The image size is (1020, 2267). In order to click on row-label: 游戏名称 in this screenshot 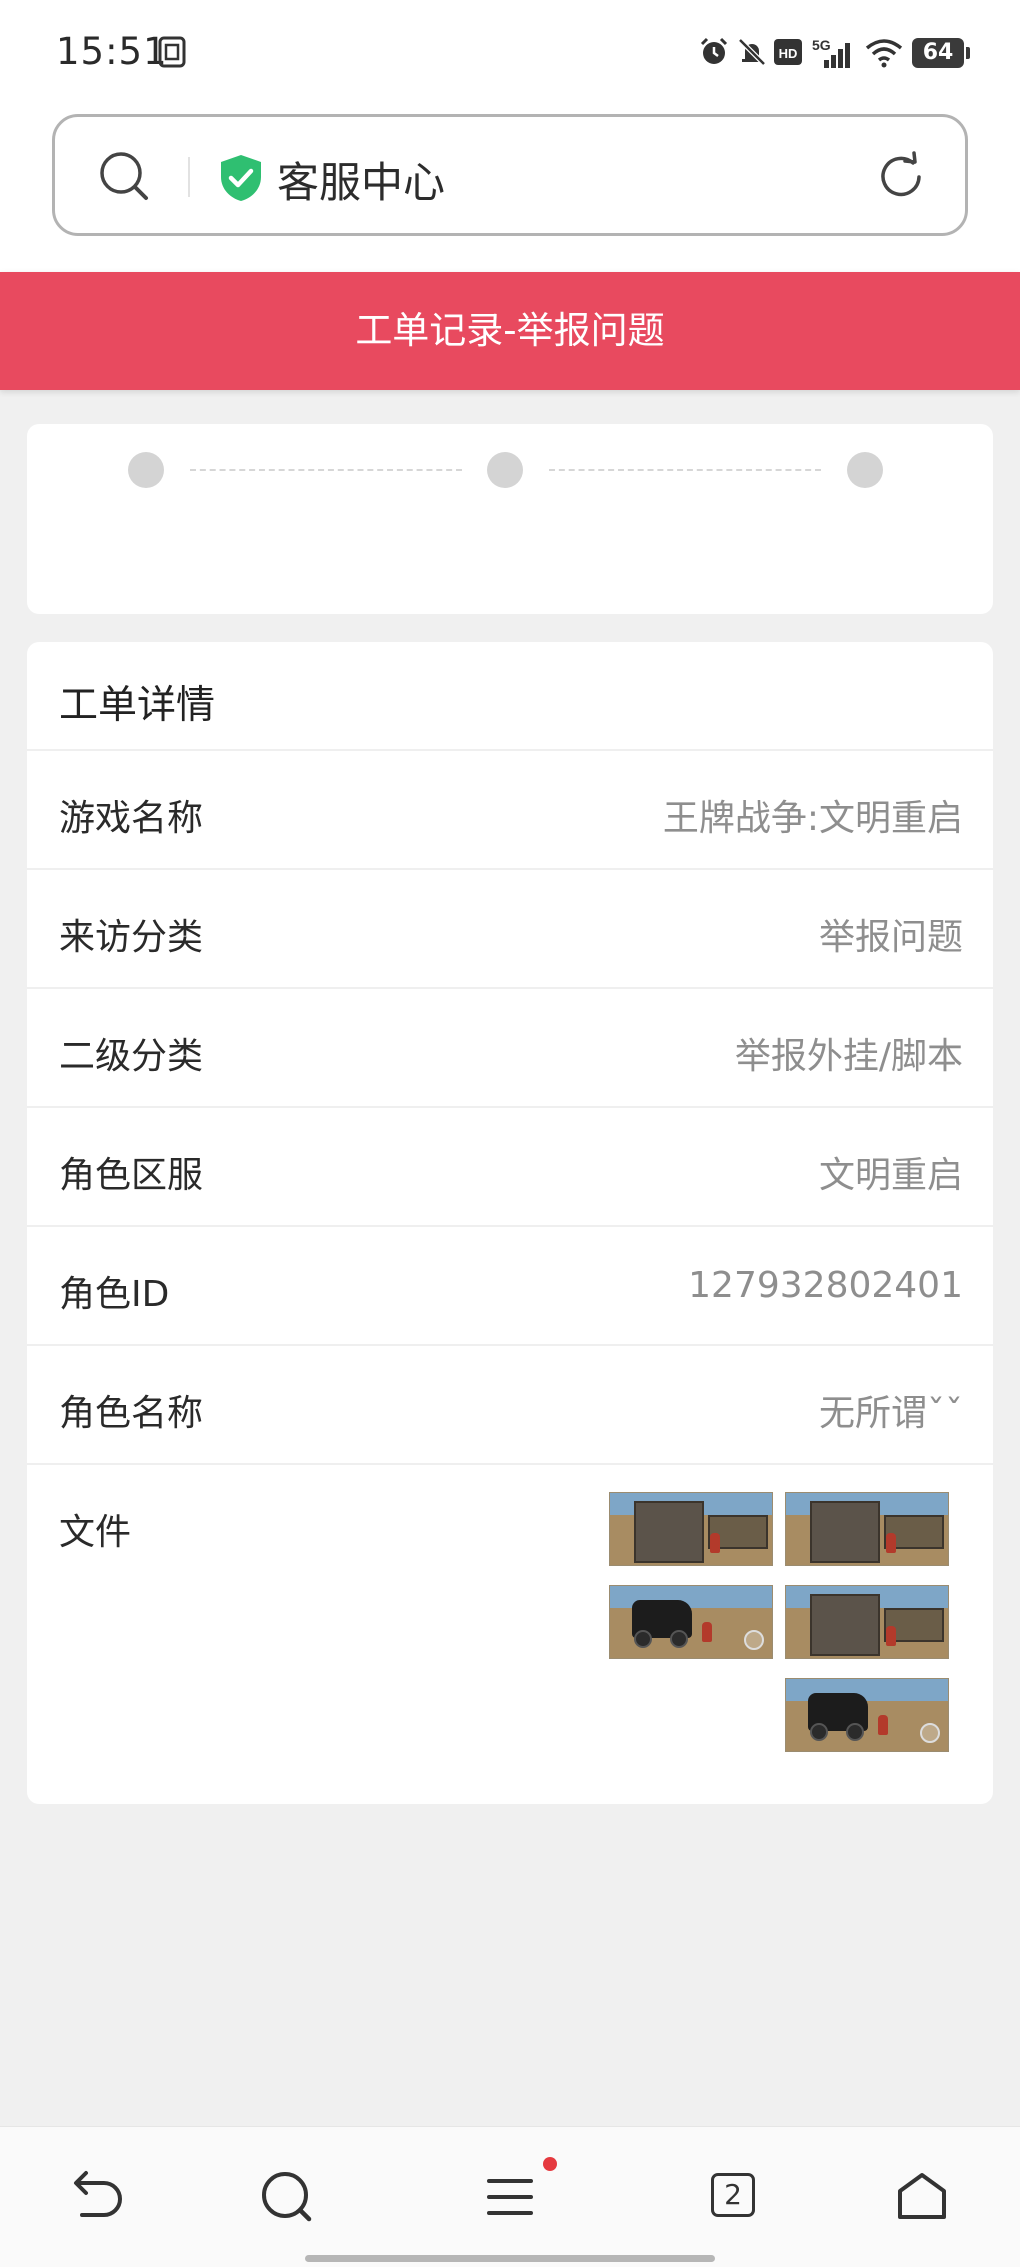, I will do `click(131, 818)`.